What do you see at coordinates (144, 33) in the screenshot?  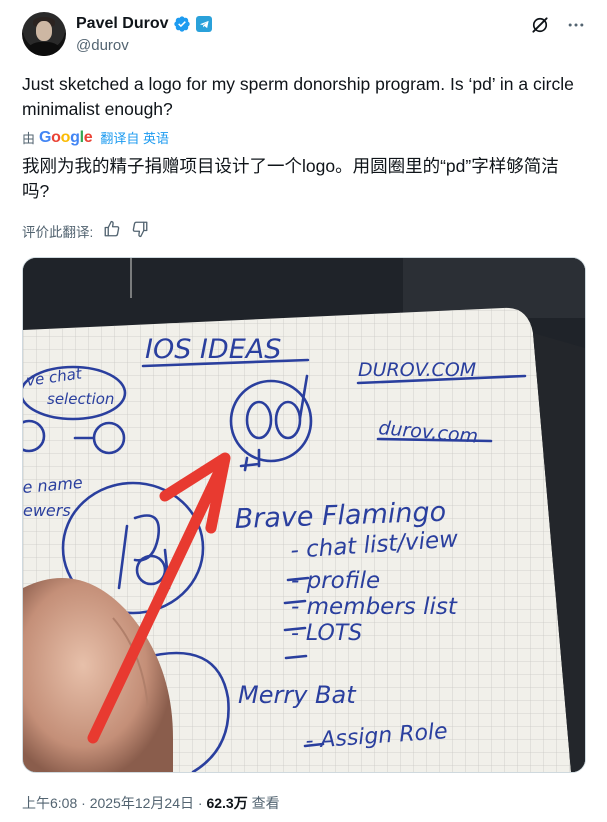 I see `author-block: Pavel Durov @durov` at bounding box center [144, 33].